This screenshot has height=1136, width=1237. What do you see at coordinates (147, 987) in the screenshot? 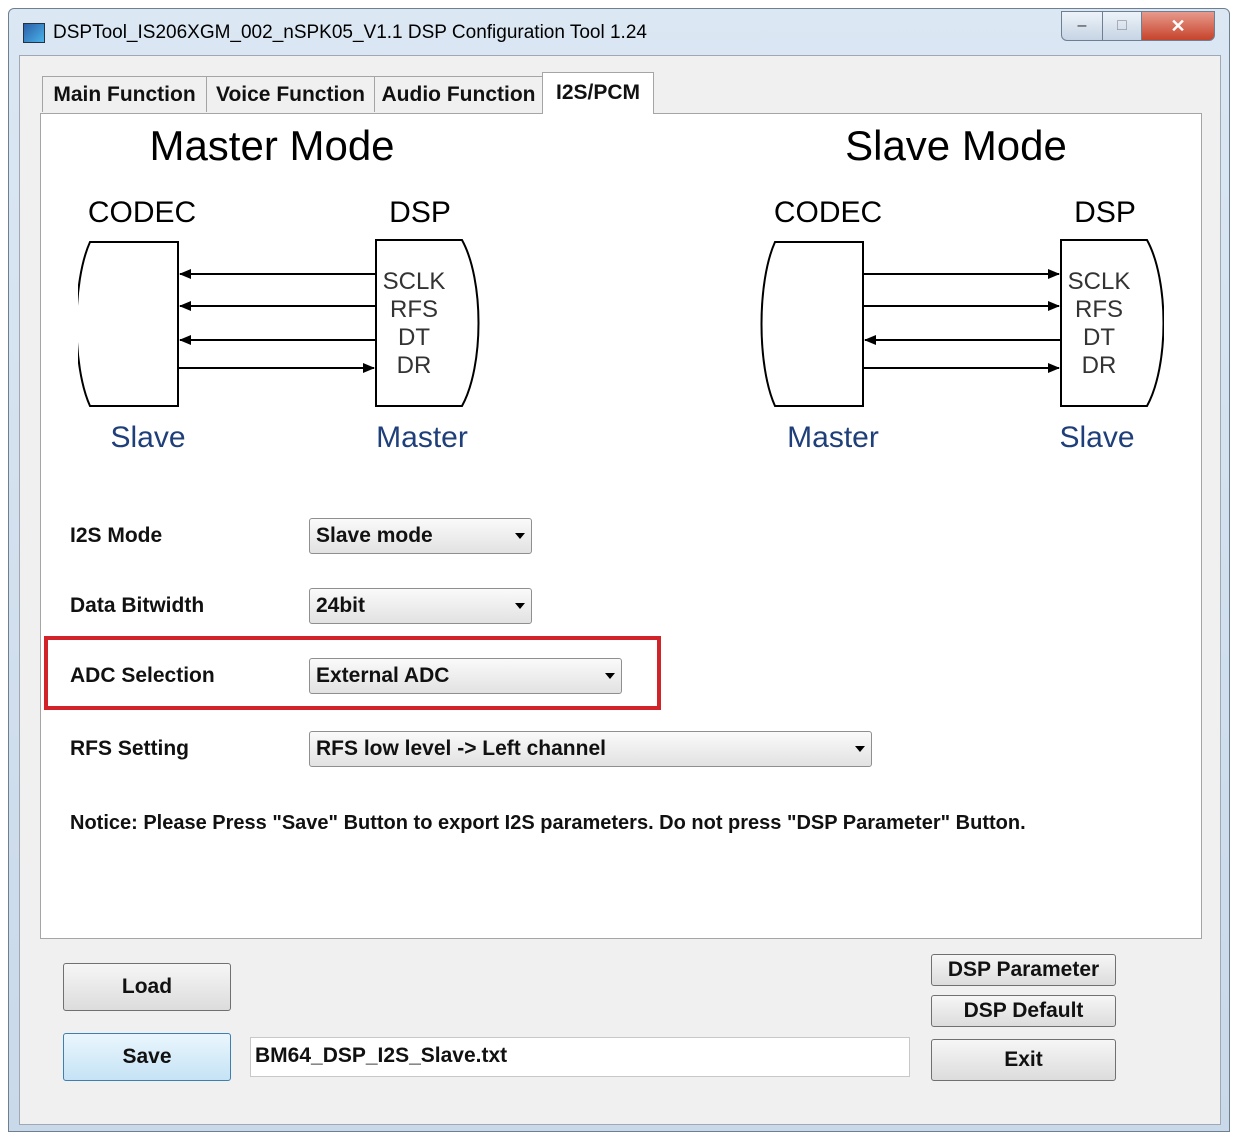
I see `load-button: Load` at bounding box center [147, 987].